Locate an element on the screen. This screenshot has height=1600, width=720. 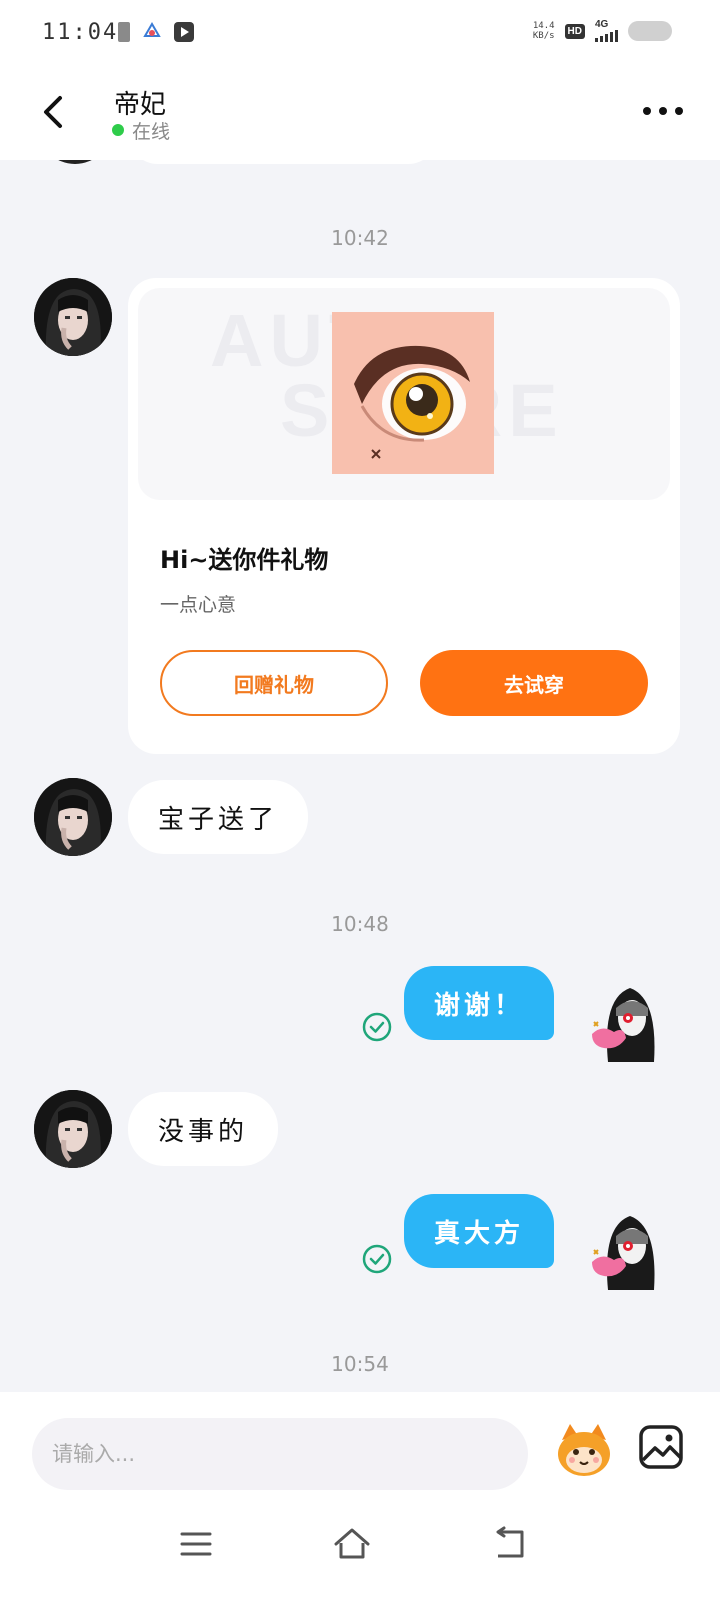
incoming-message: 没事的 is located at coordinates (203, 1129).